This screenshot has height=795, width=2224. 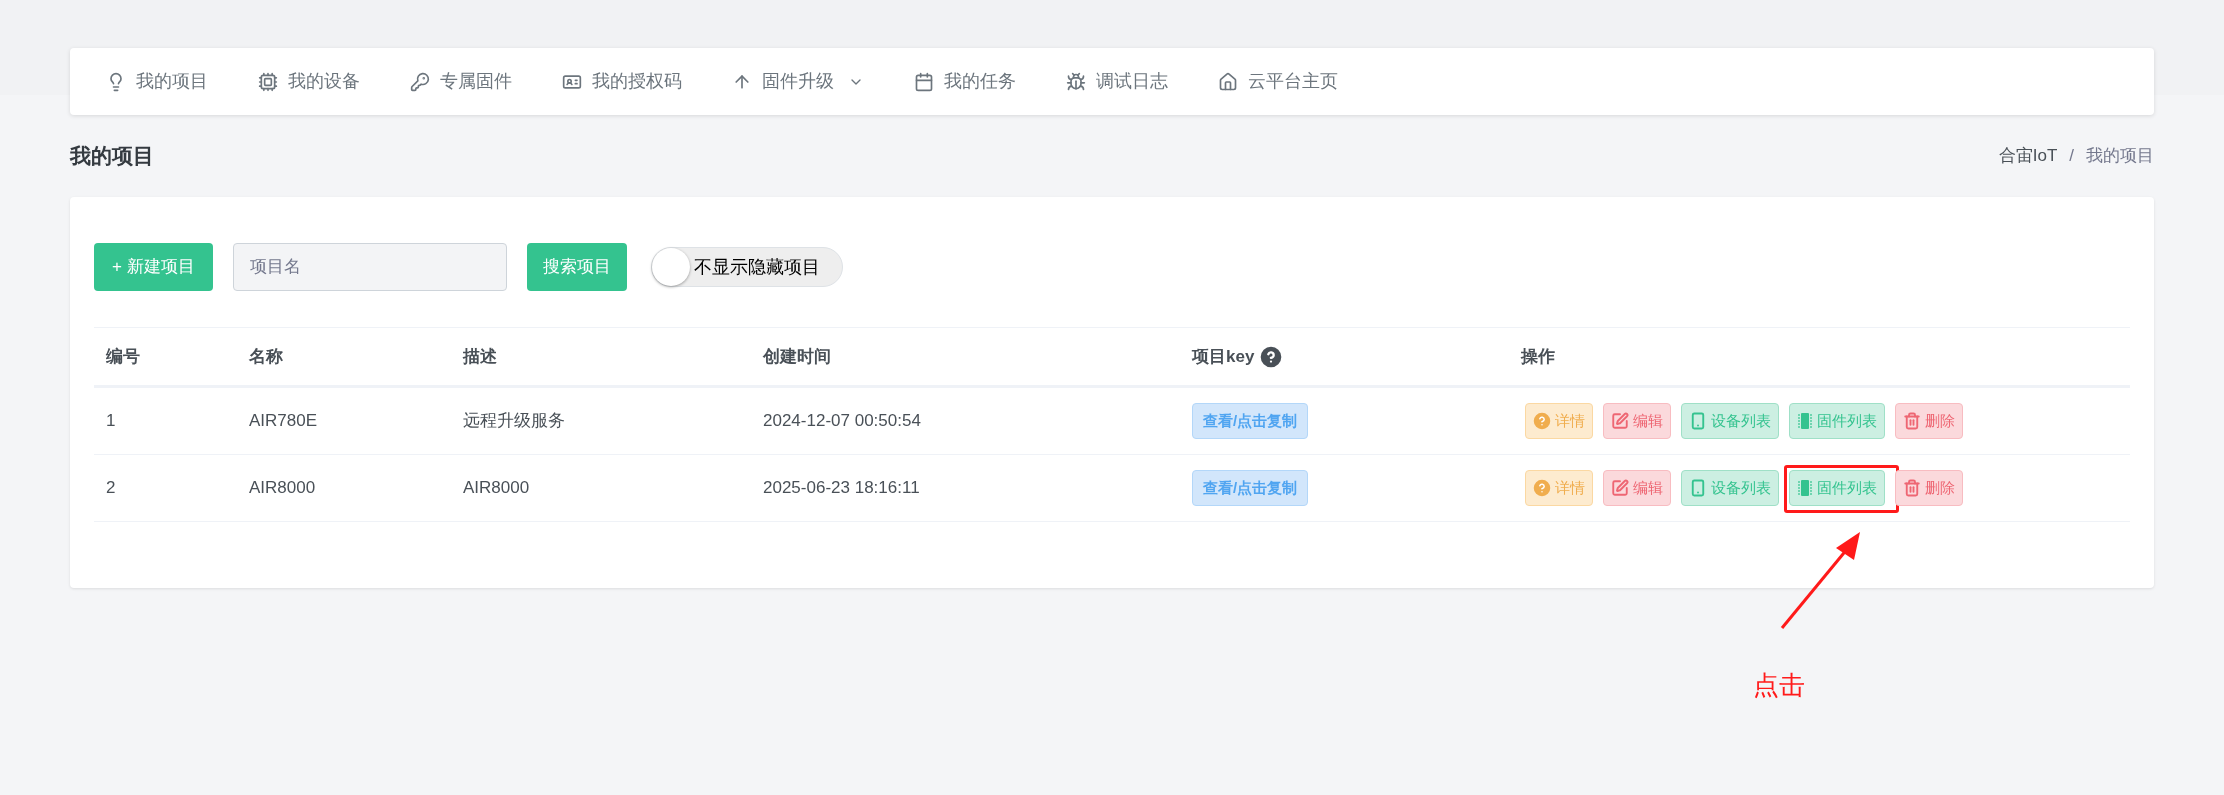 What do you see at coordinates (841, 488) in the screenshot?
I see `table-cell: 2025-06-23 18:16:11` at bounding box center [841, 488].